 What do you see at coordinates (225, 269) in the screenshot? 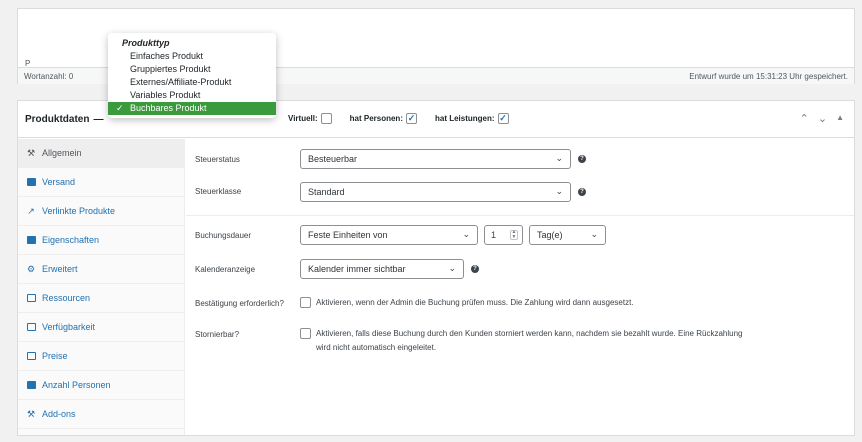
I see `calendar-display-label: Kalenderanzeige` at bounding box center [225, 269].